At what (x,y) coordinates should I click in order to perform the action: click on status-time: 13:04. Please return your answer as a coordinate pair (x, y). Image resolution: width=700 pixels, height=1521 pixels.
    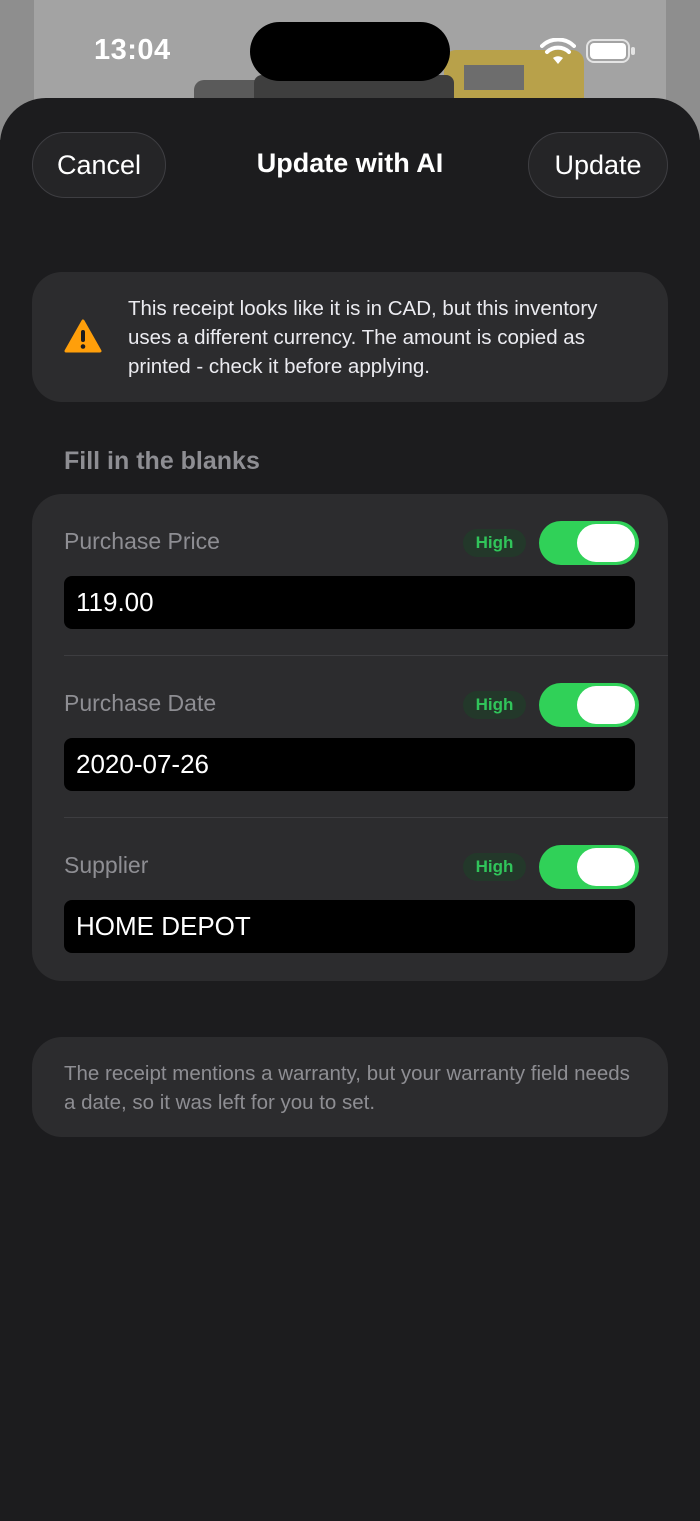
    Looking at the image, I should click on (132, 50).